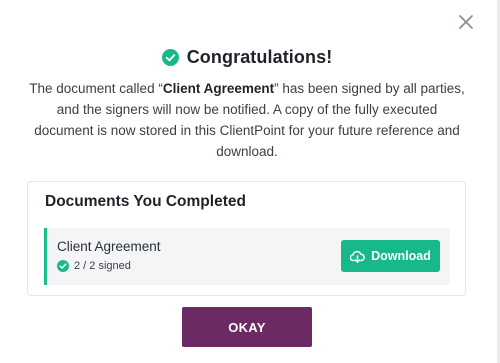  What do you see at coordinates (96, 88) in the screenshot?
I see `message-text-before: The document called “` at bounding box center [96, 88].